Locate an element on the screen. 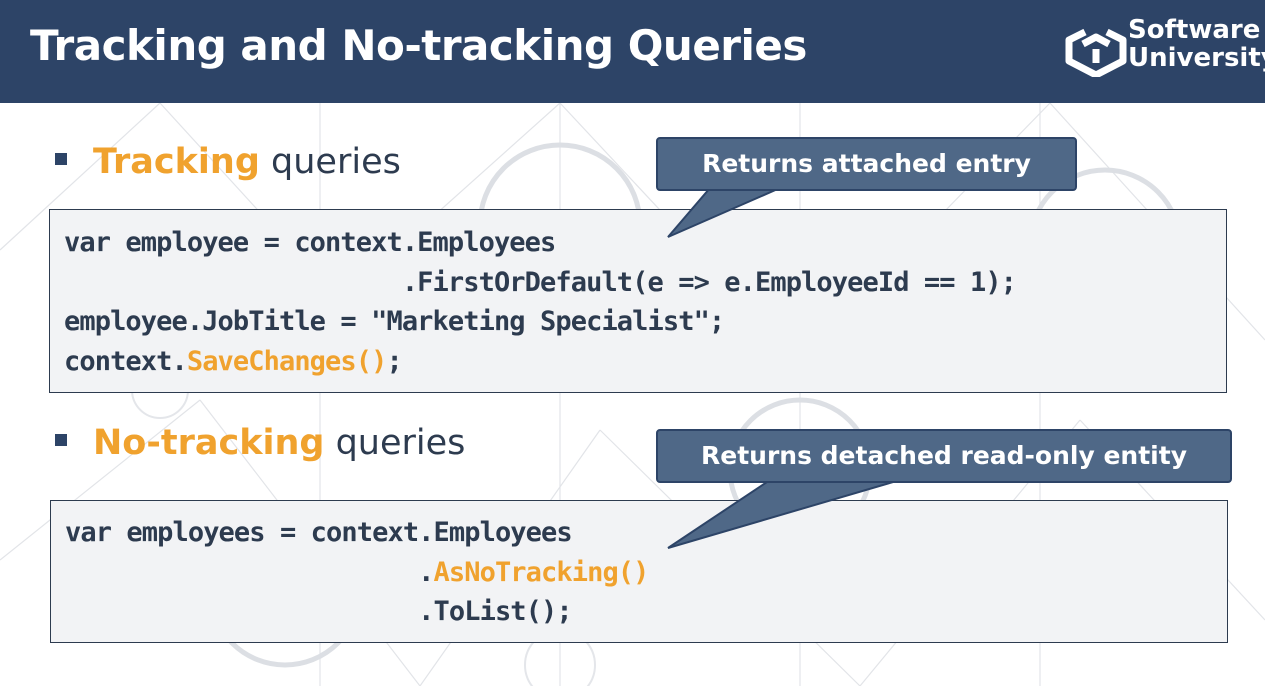 This screenshot has width=1265, height=686. slide-title: Tracking and No-tracking Queries is located at coordinates (418, 45).